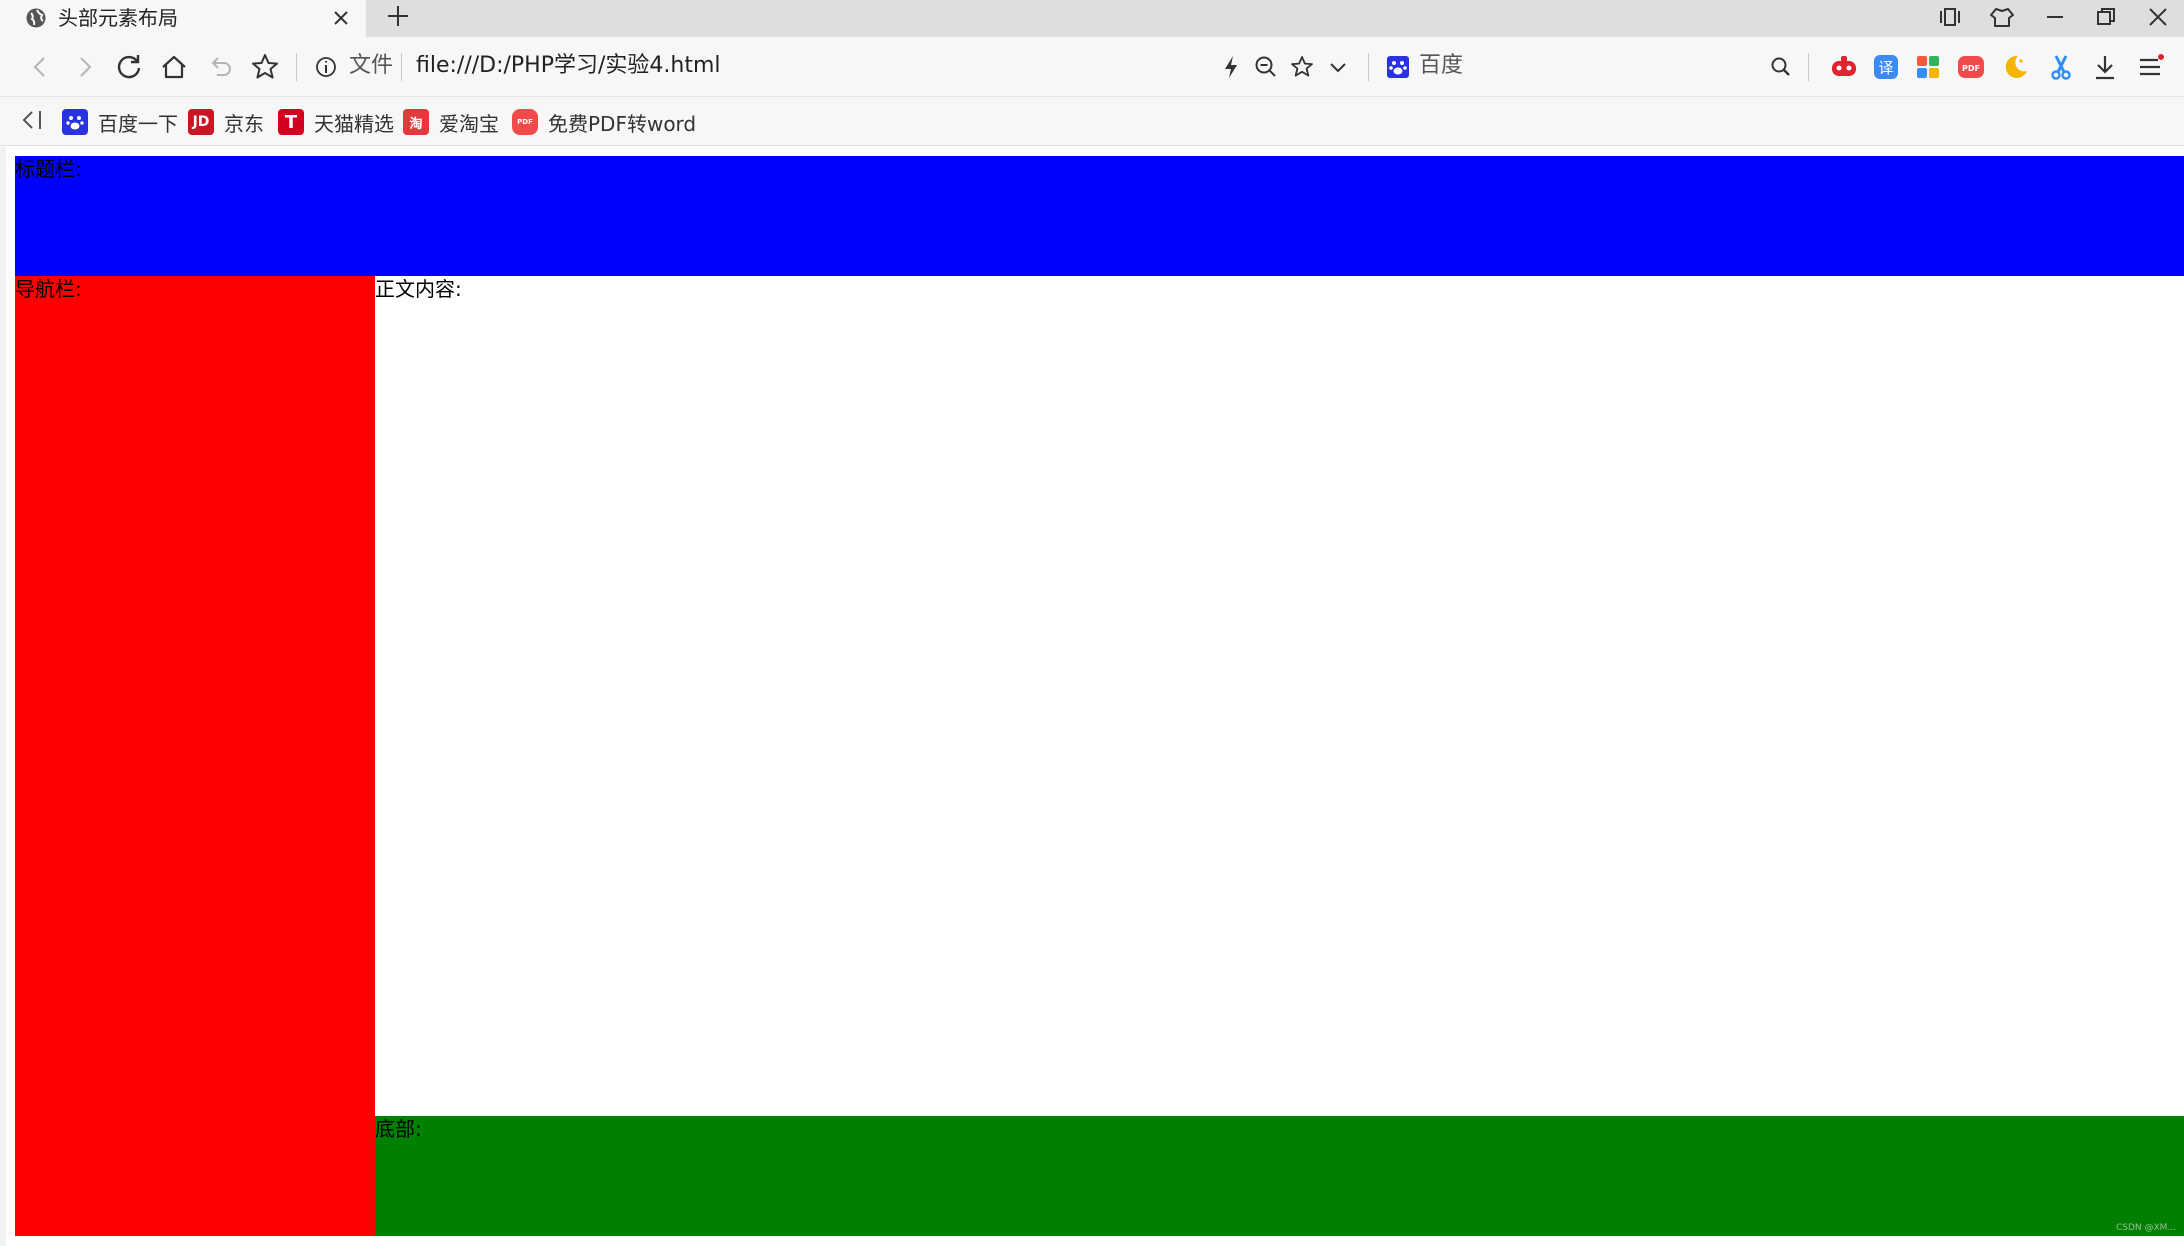 The width and height of the screenshot is (2184, 1246). I want to click on undo-close-icon, so click(220, 67).